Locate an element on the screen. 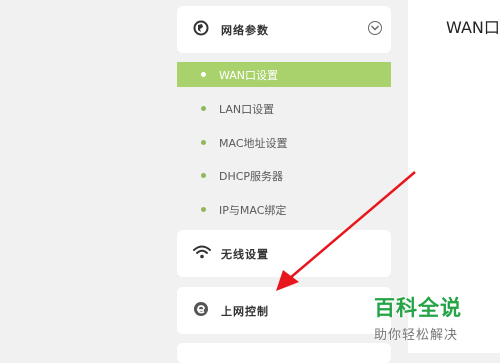 This screenshot has width=500, height=363. watermark-title: 百科全说 is located at coordinates (418, 308).